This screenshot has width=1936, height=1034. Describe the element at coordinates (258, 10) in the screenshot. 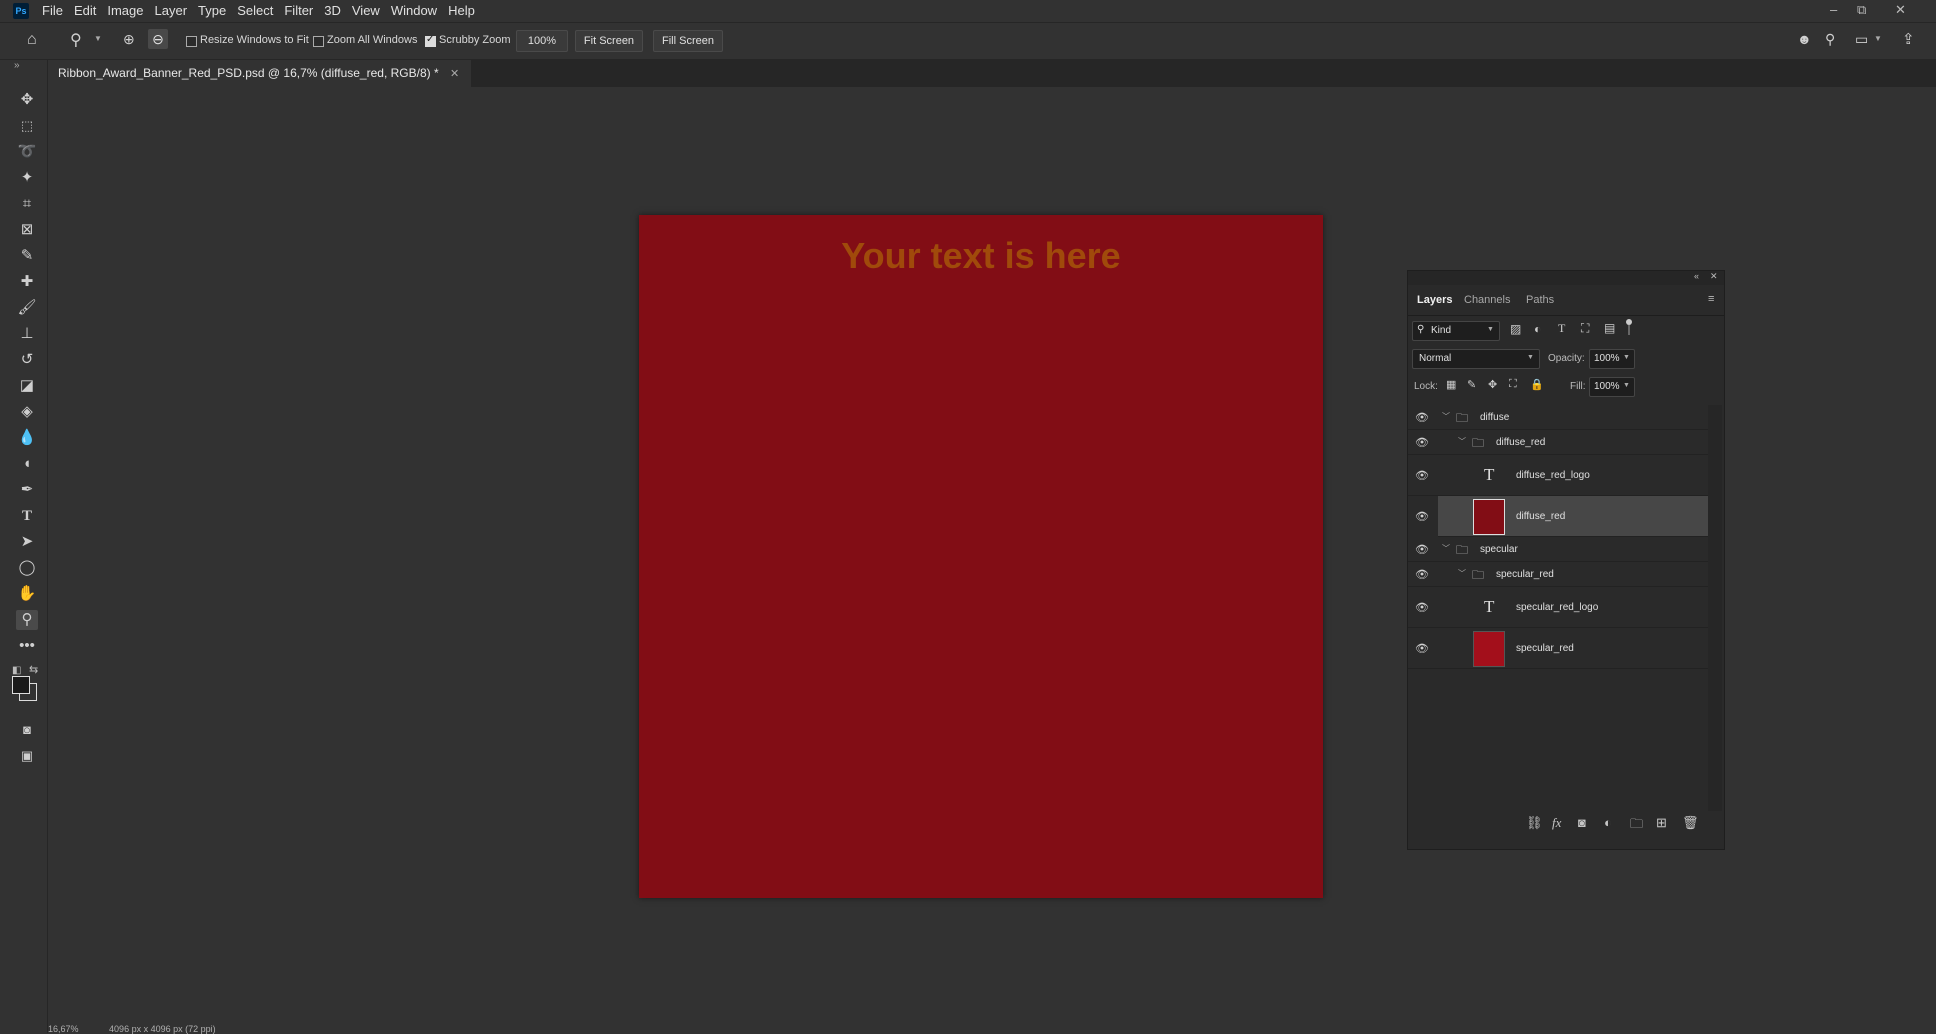

I see `menu-select: Select` at that location.